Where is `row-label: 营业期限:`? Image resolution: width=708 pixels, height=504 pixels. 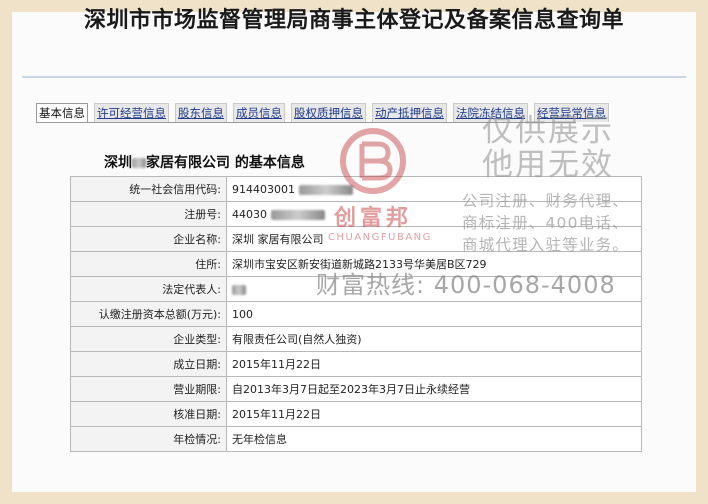
row-label: 营业期限: is located at coordinates (148, 389).